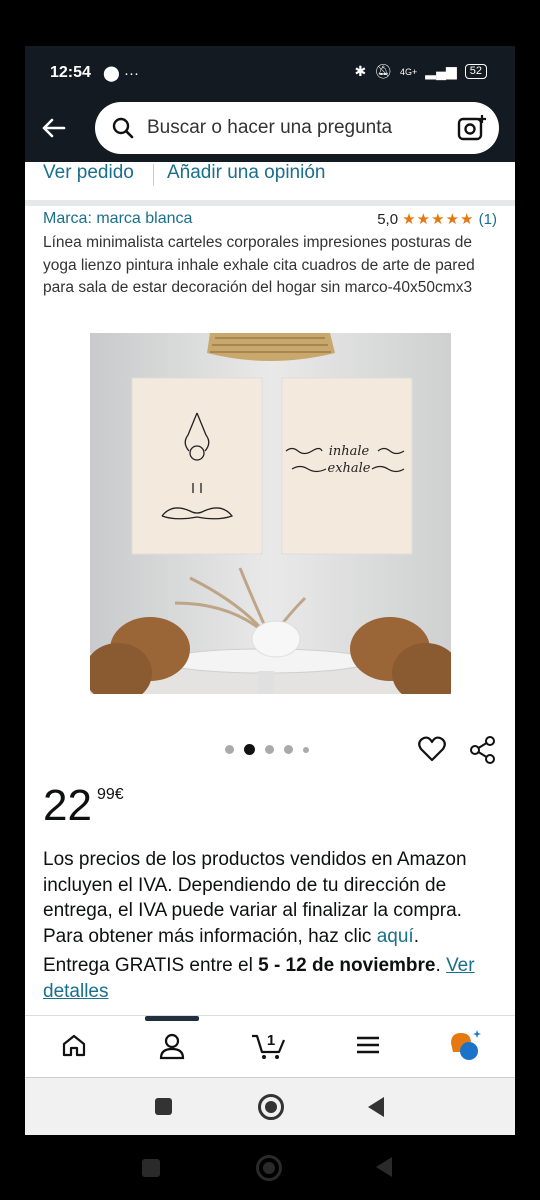 The width and height of the screenshot is (540, 1200). What do you see at coordinates (119, 794) in the screenshot?
I see `price-currency: €` at bounding box center [119, 794].